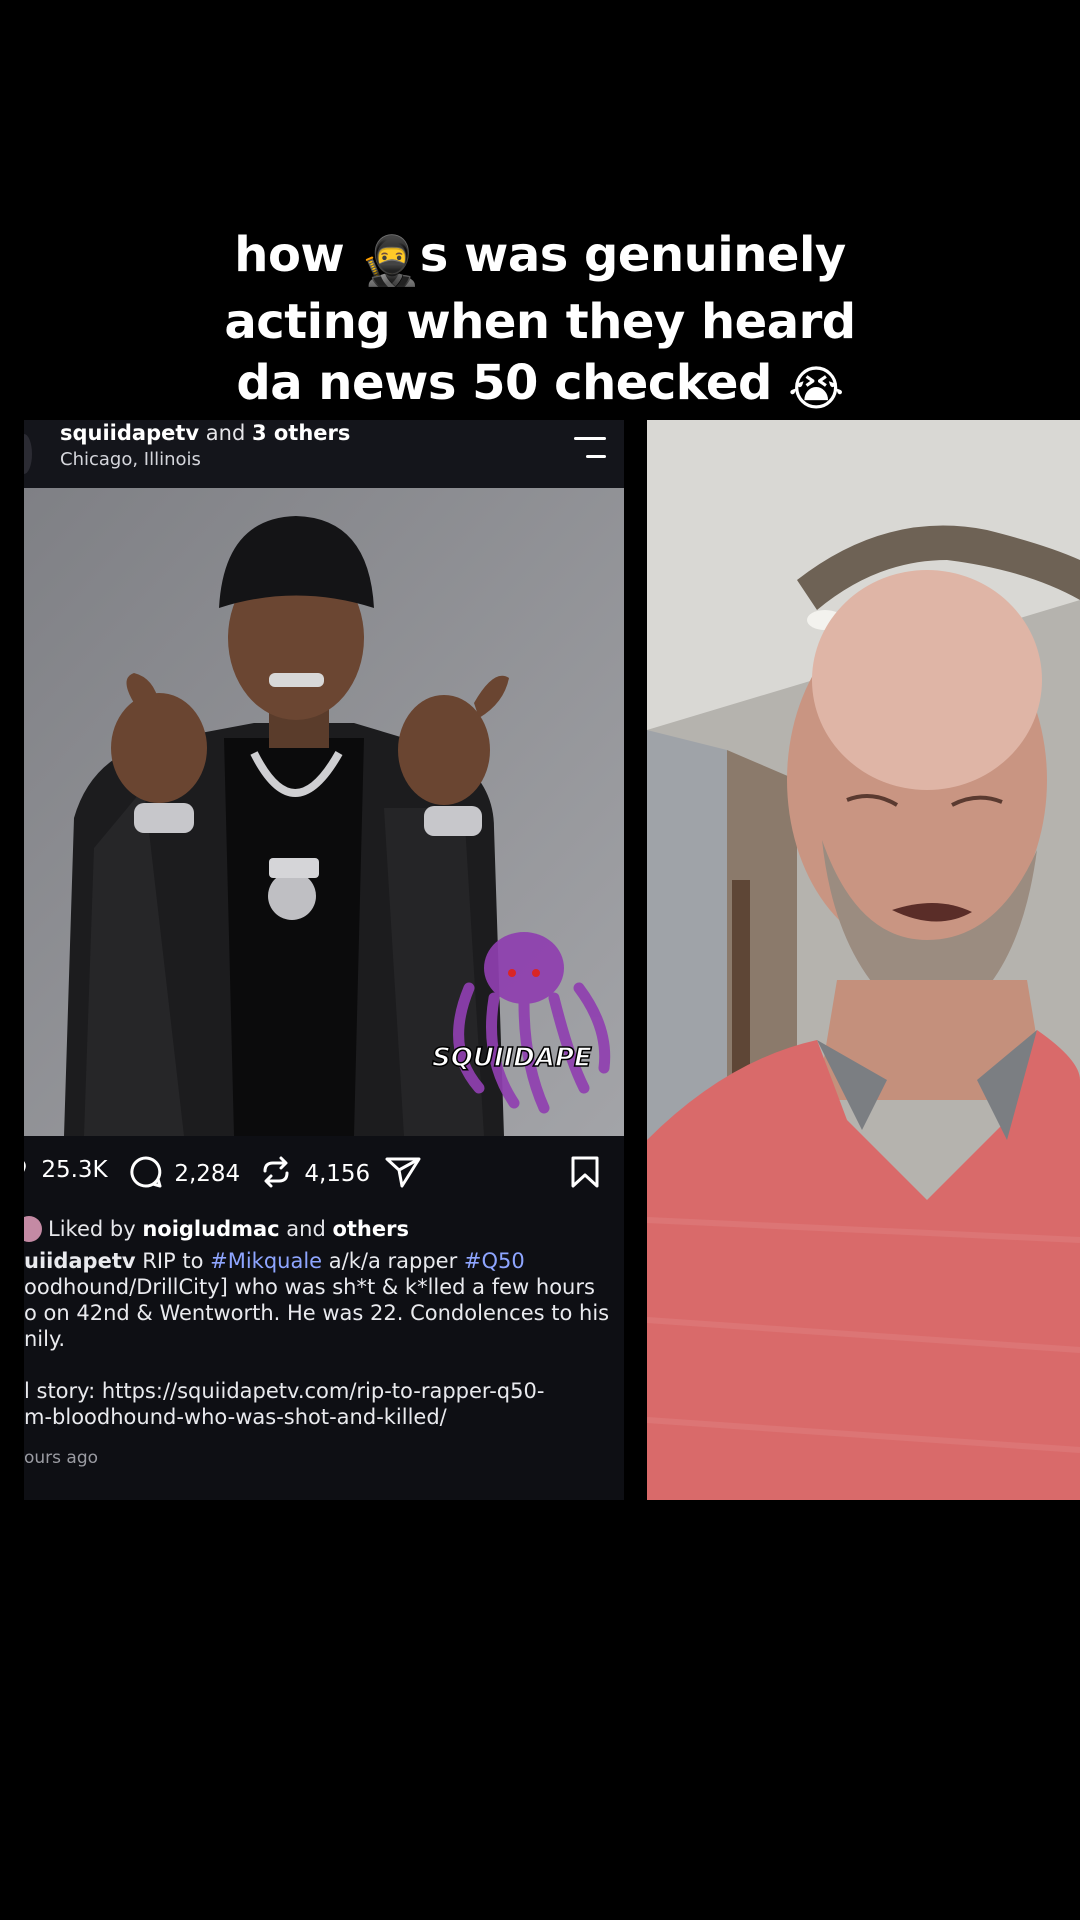 The image size is (1080, 1920). What do you see at coordinates (589, 448) in the screenshot?
I see `menu-icon` at bounding box center [589, 448].